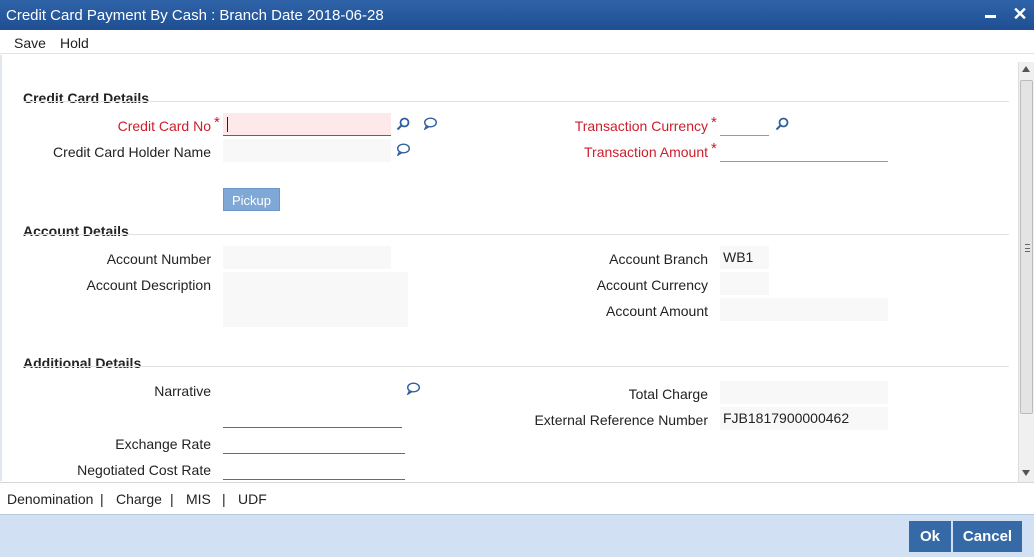  What do you see at coordinates (1020, 14) in the screenshot?
I see `close-button: ✕` at bounding box center [1020, 14].